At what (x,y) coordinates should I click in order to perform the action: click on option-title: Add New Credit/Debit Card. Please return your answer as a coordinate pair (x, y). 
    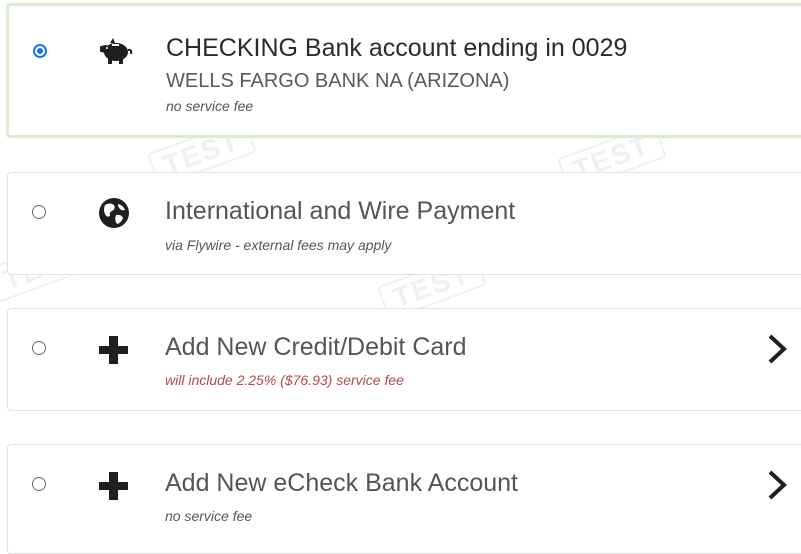
    Looking at the image, I should click on (316, 347).